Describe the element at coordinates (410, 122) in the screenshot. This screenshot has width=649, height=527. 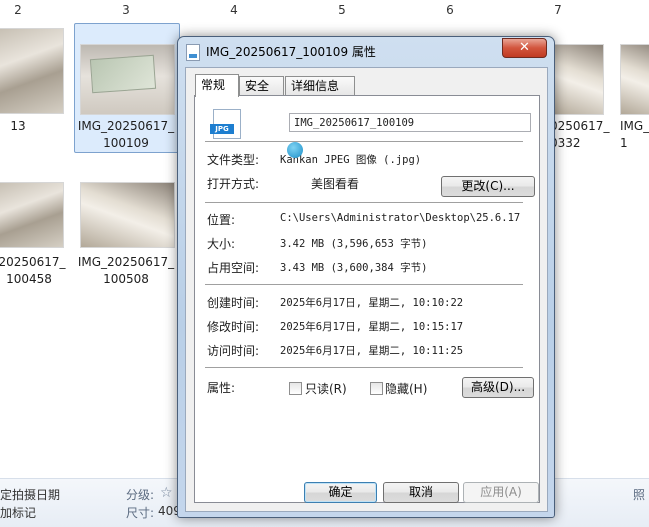
I see `filename-field: IMG_20250617_100109` at that location.